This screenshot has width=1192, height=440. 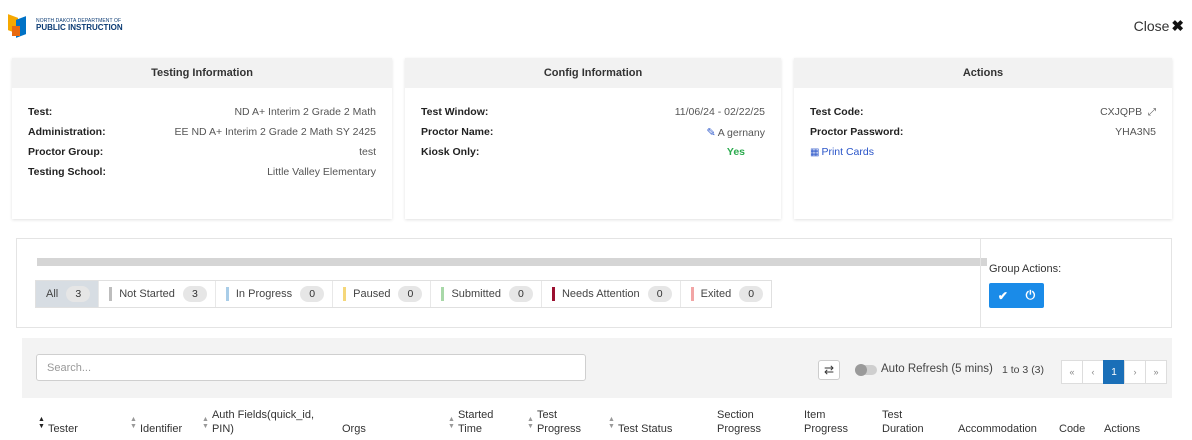 What do you see at coordinates (1135, 372) in the screenshot?
I see `next-page-button: ›` at bounding box center [1135, 372].